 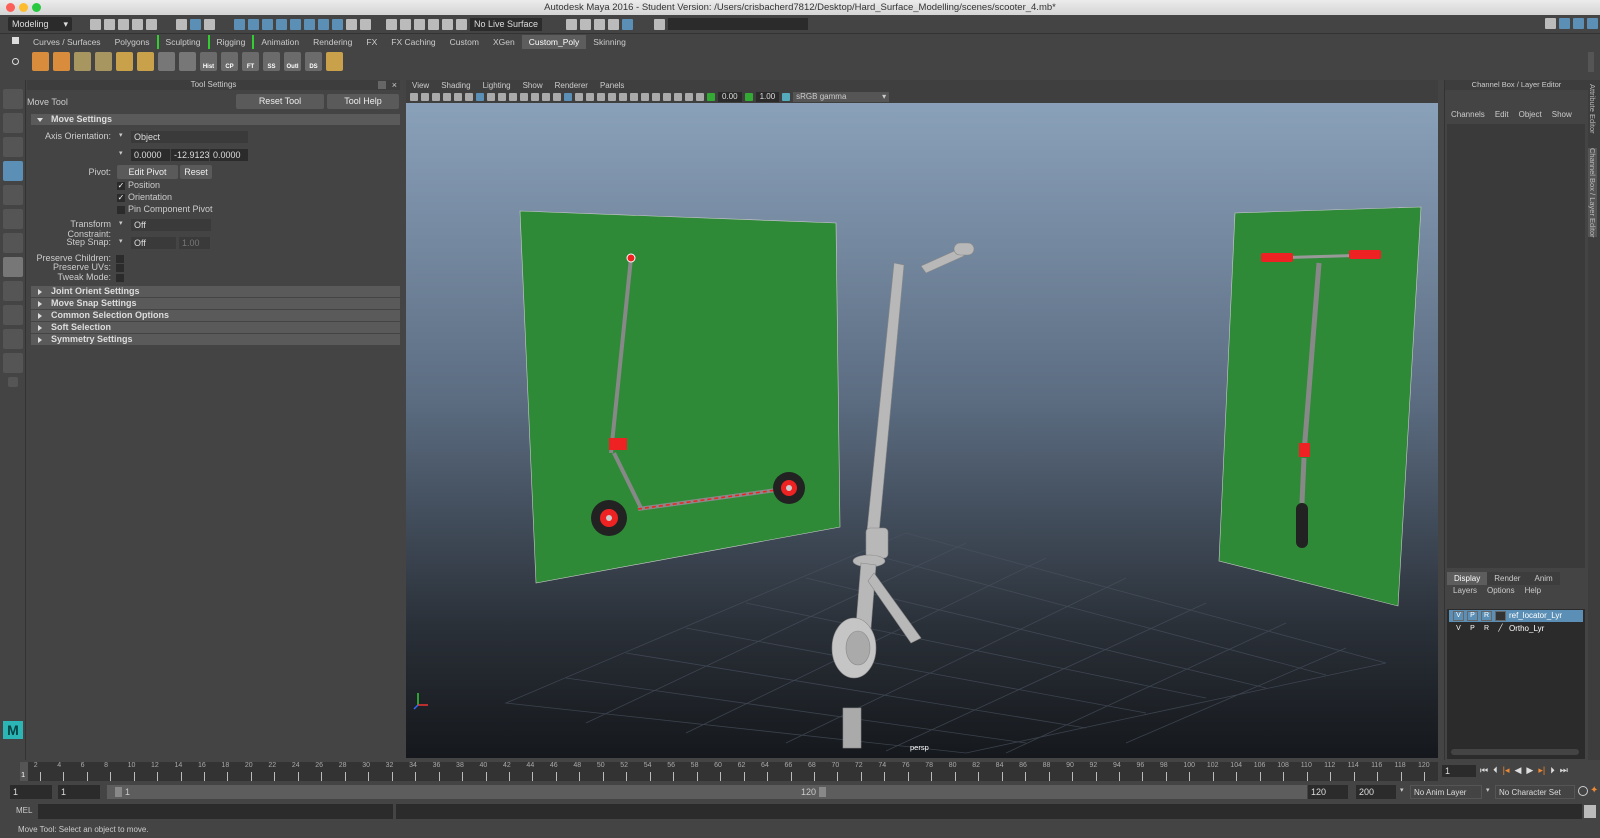 What do you see at coordinates (123, 24) in the screenshot?
I see `save-scene-icon` at bounding box center [123, 24].